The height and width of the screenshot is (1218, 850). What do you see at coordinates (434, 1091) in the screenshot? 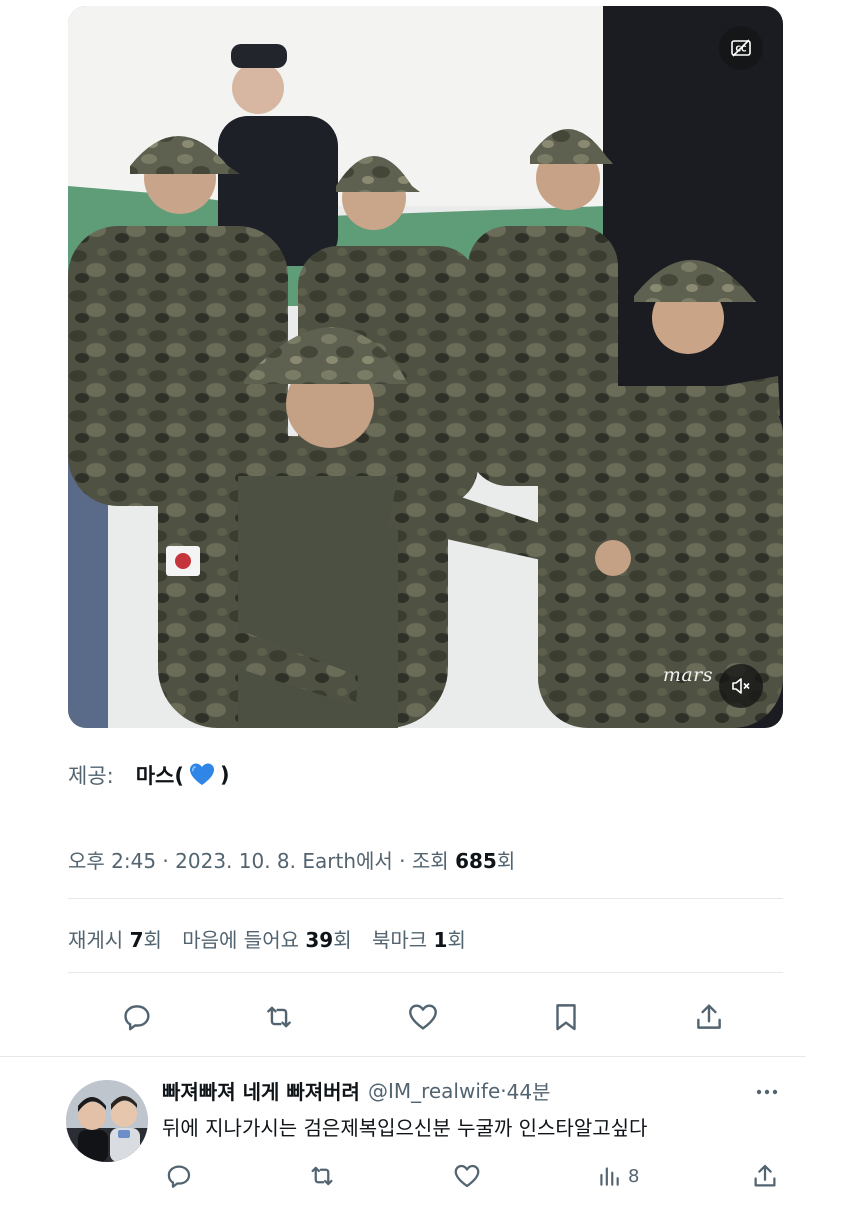
I see `reply-author-handle: @IM_realwife` at bounding box center [434, 1091].